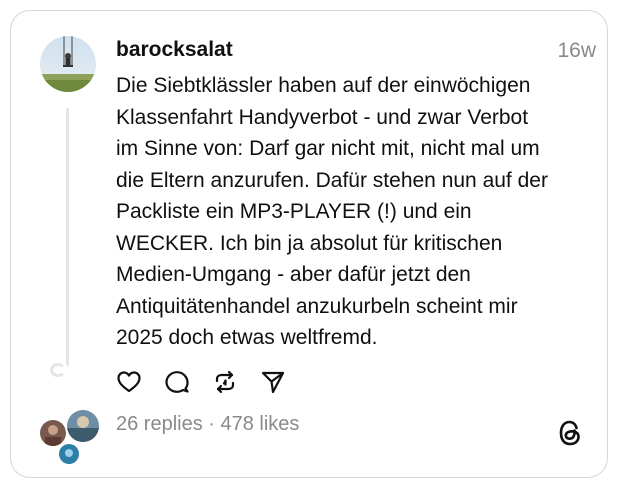 Image resolution: width=620 pixels, height=490 pixels. What do you see at coordinates (225, 382) in the screenshot?
I see `repost-icon` at bounding box center [225, 382].